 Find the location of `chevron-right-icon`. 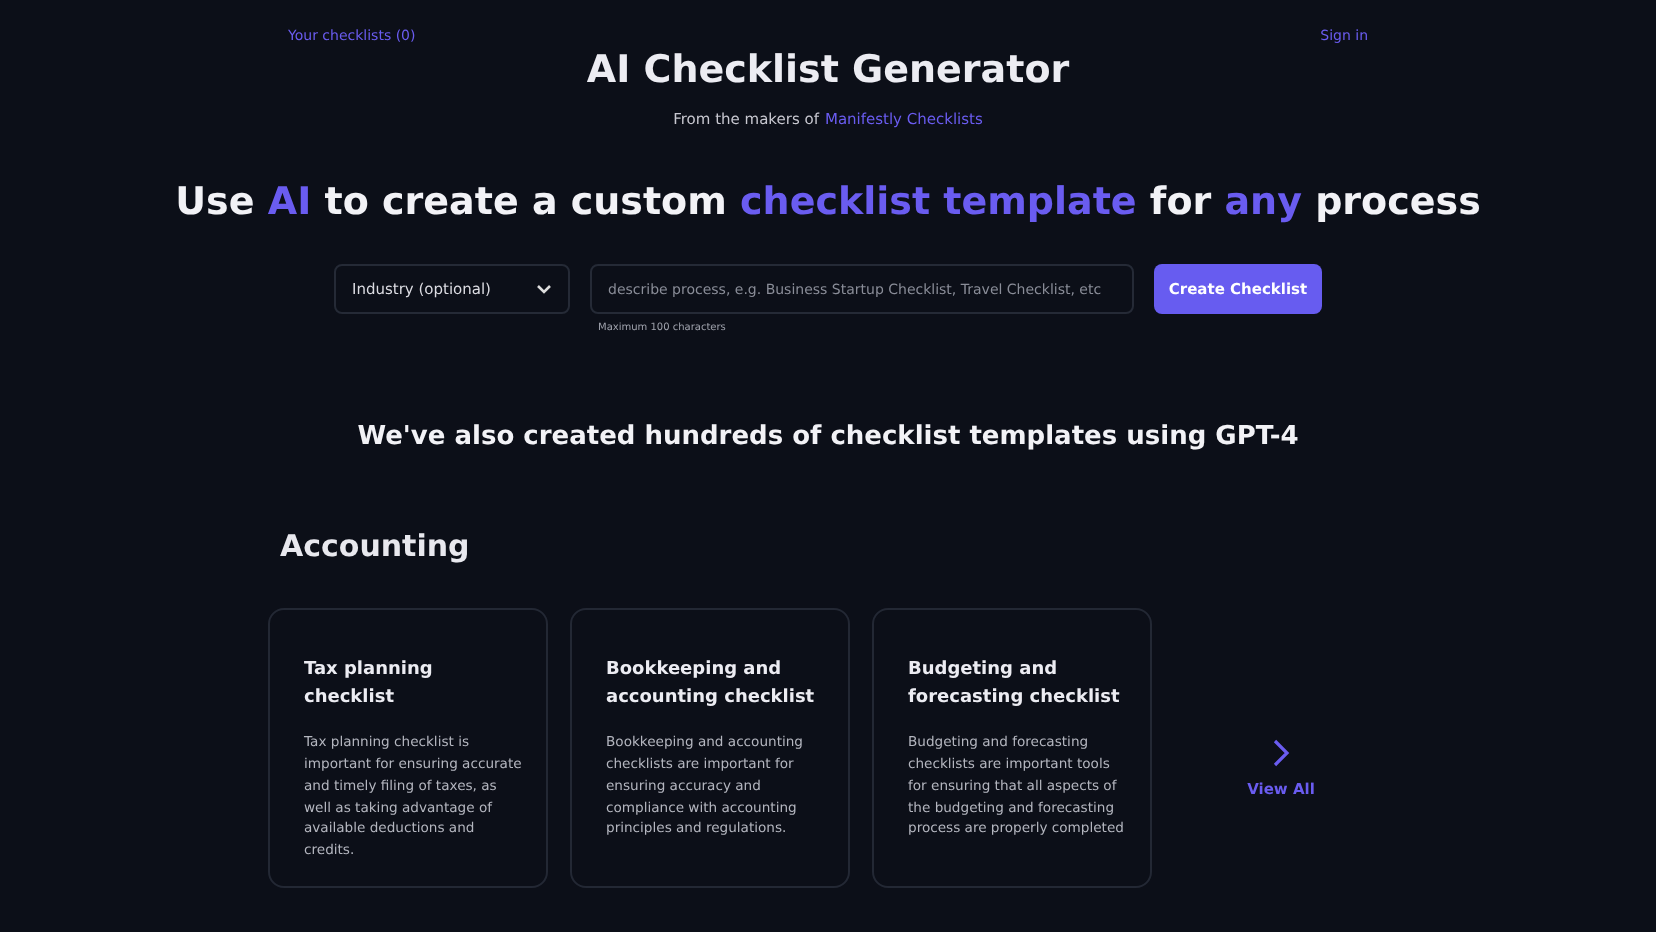

chevron-right-icon is located at coordinates (1281, 753).